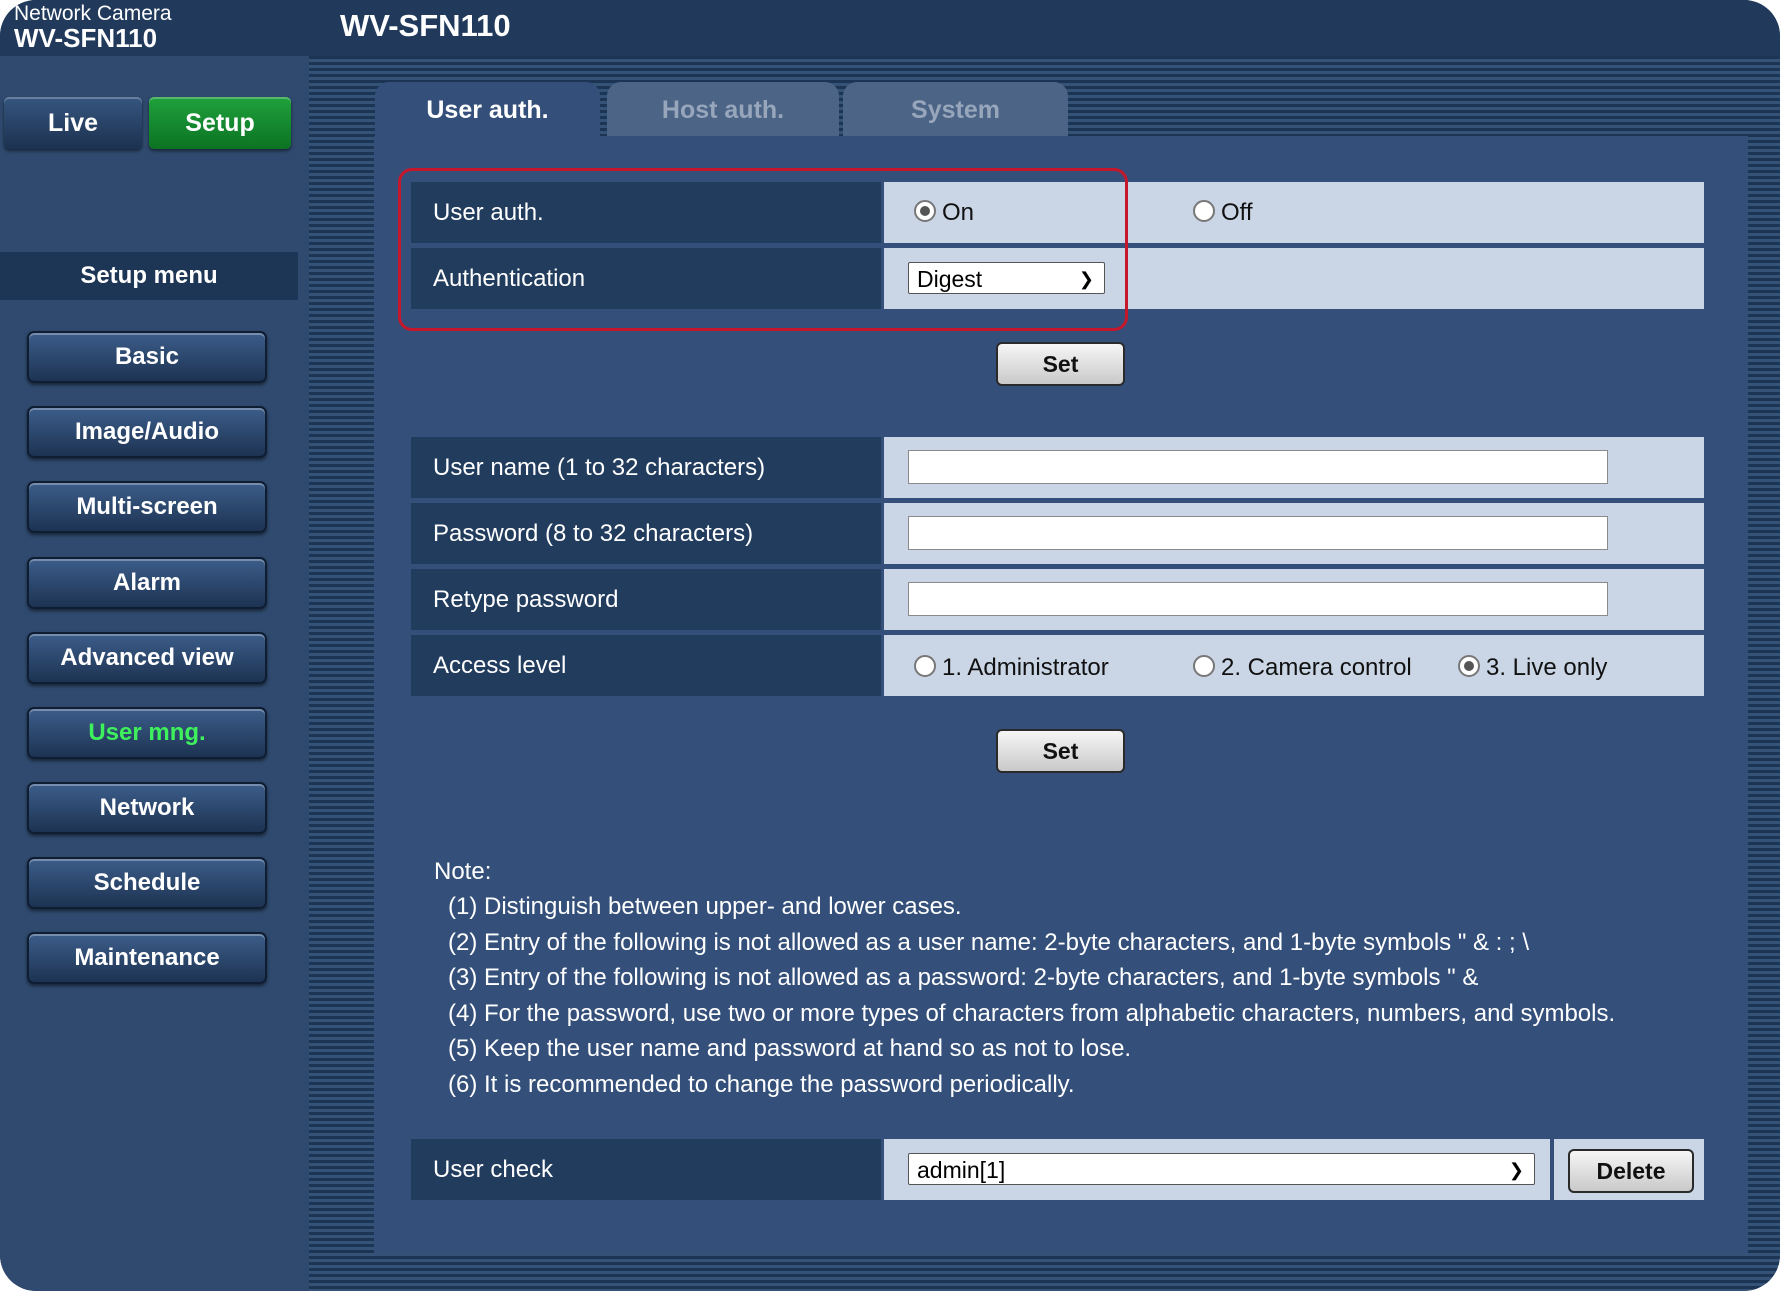 The width and height of the screenshot is (1780, 1291). I want to click on tab-host-auth: Host auth., so click(723, 109).